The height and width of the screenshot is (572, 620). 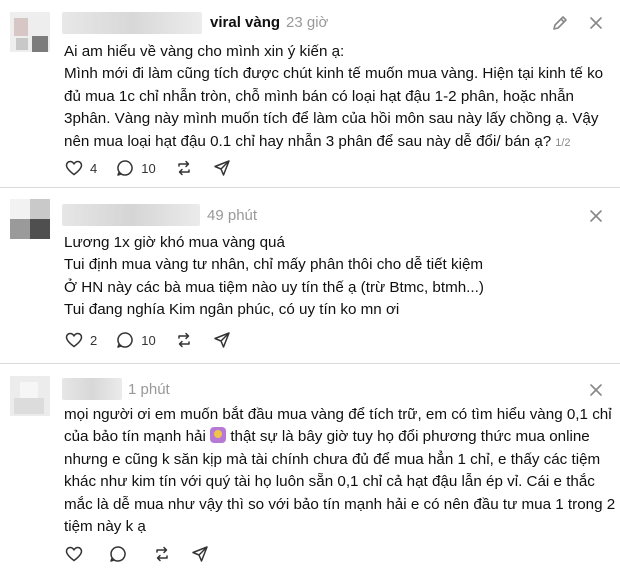 I want to click on action-bar, so click(x=146, y=554).